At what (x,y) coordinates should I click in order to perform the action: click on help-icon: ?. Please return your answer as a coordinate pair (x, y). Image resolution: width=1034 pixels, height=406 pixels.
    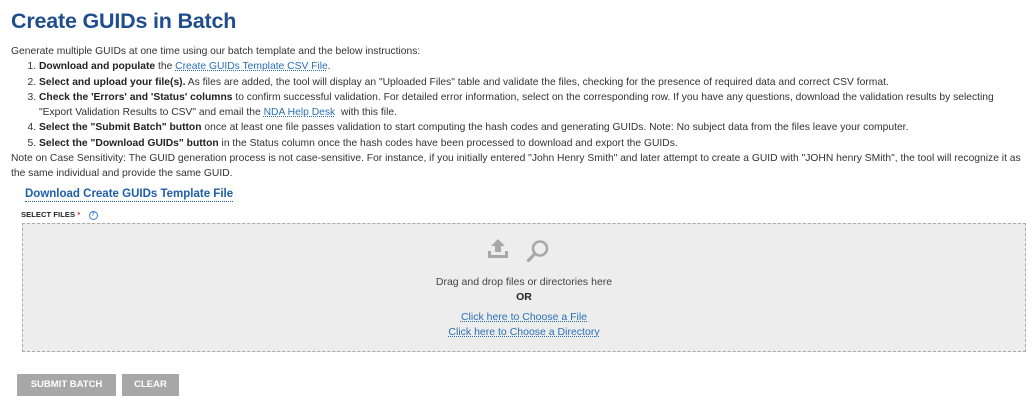
    Looking at the image, I should click on (93, 215).